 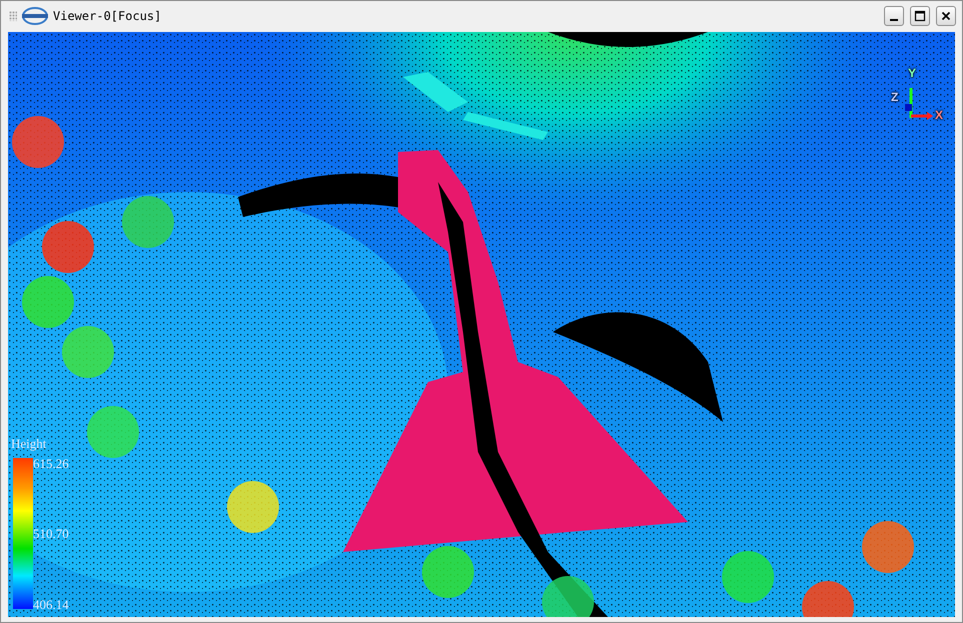 What do you see at coordinates (912, 73) in the screenshot?
I see `y-axis-label: Y` at bounding box center [912, 73].